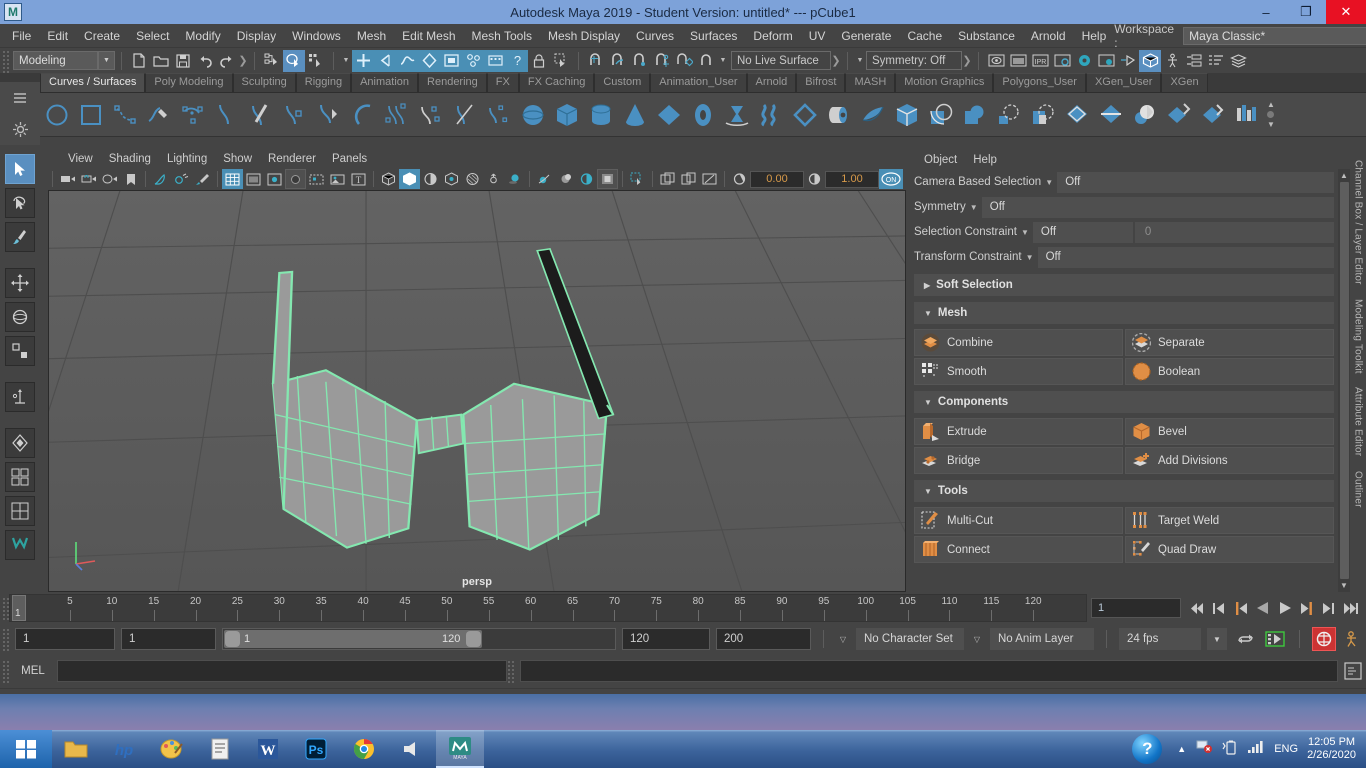  What do you see at coordinates (637, 179) in the screenshot?
I see `isolate-select-icon` at bounding box center [637, 179].